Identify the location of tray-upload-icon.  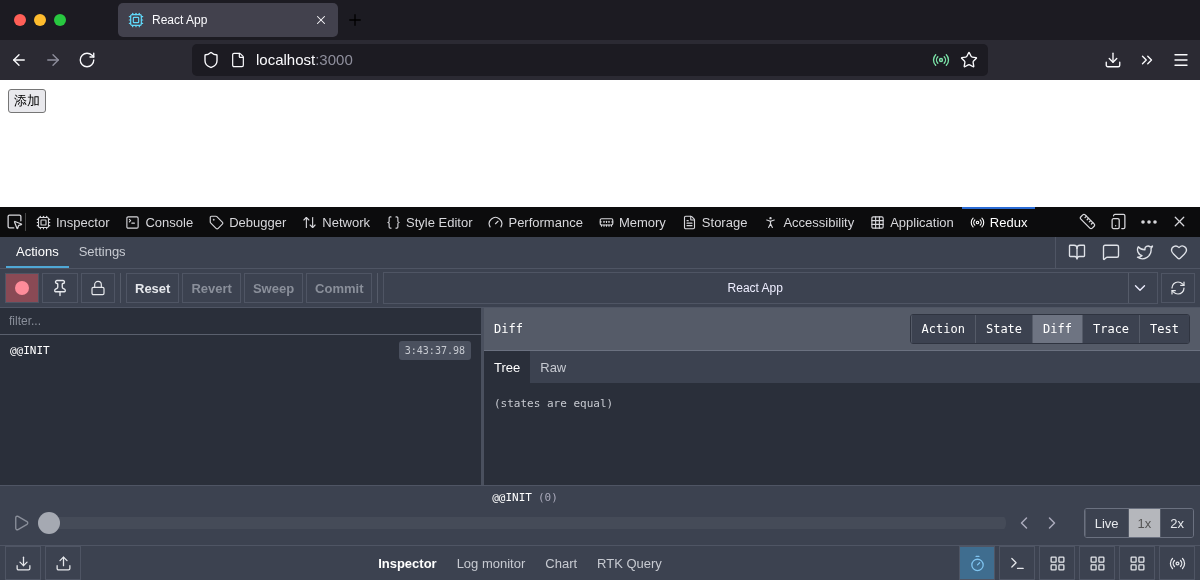
(63, 563).